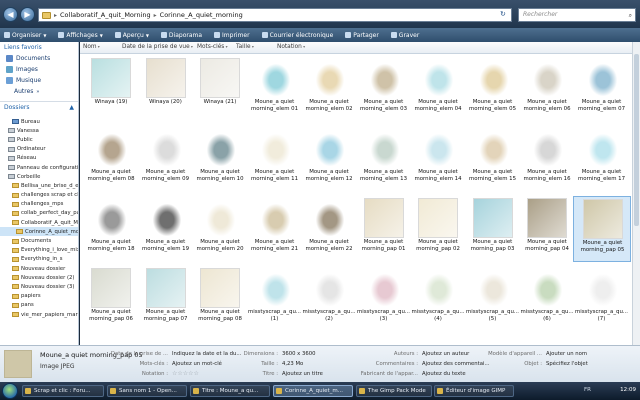  What do you see at coordinates (220, 229) in the screenshot?
I see `file-item: Moune_a quiet morning_elem 20` at bounding box center [220, 229].